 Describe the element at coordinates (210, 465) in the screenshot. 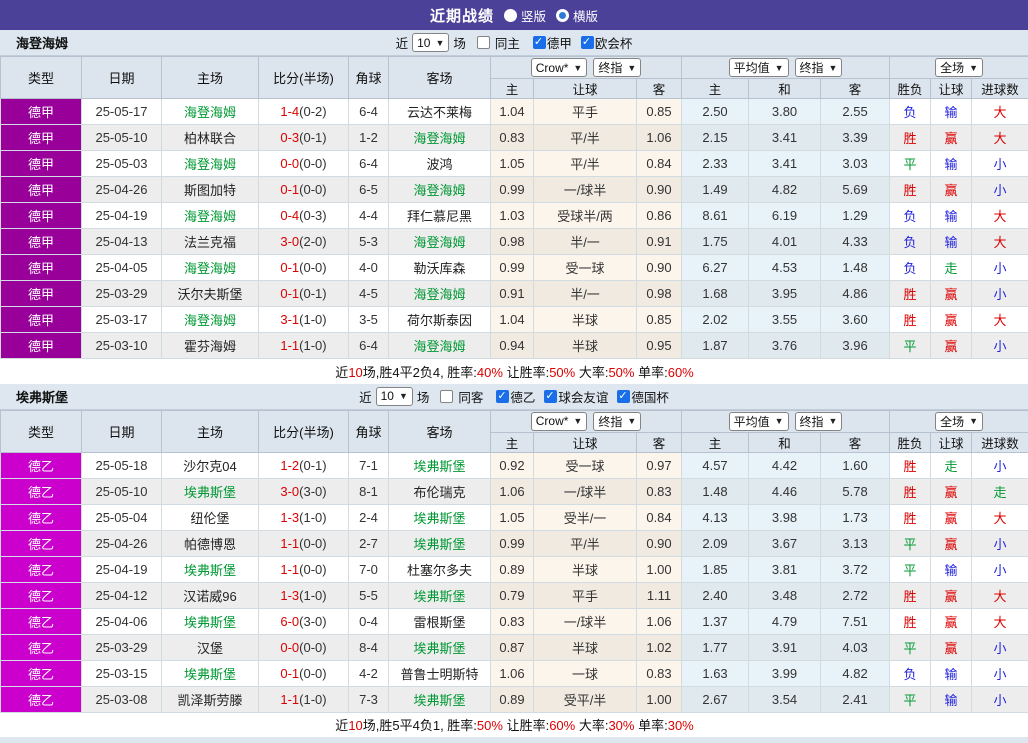

I see `home-team-link: 沙尔克04` at that location.